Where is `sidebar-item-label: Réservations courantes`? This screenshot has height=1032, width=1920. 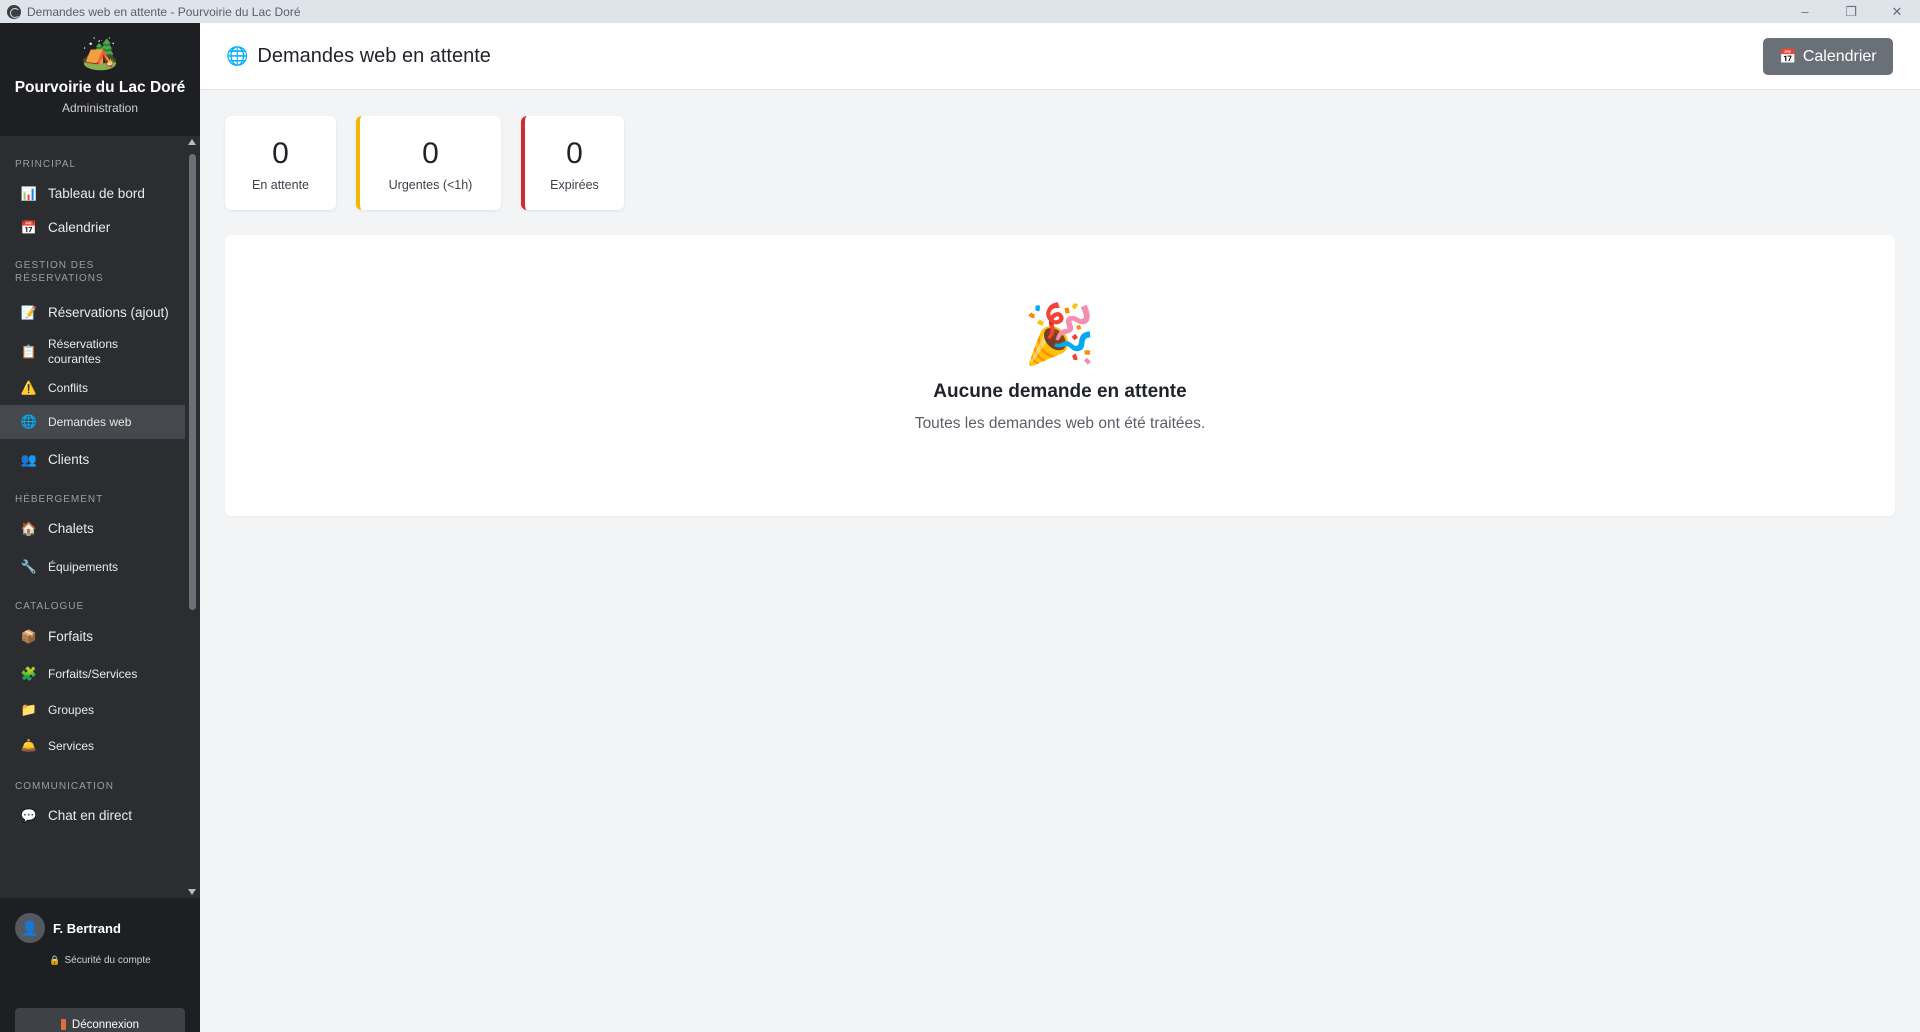 sidebar-item-label: Réservations courantes is located at coordinates (83, 351).